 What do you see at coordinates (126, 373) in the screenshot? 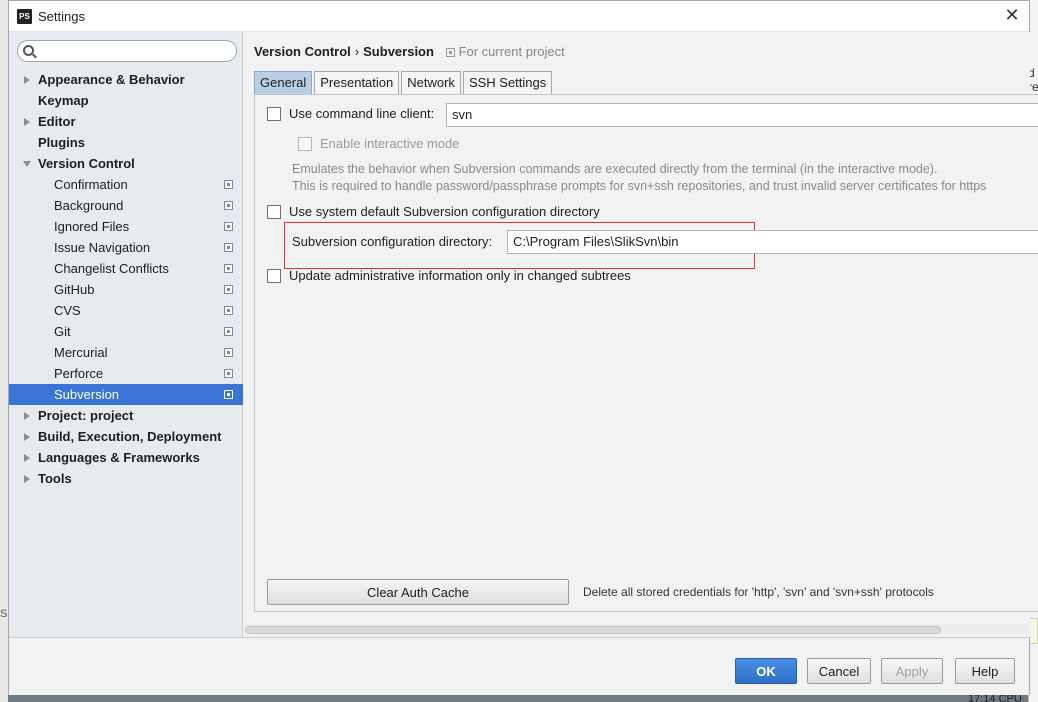
I see `tree-item-perforce: Perforce` at bounding box center [126, 373].